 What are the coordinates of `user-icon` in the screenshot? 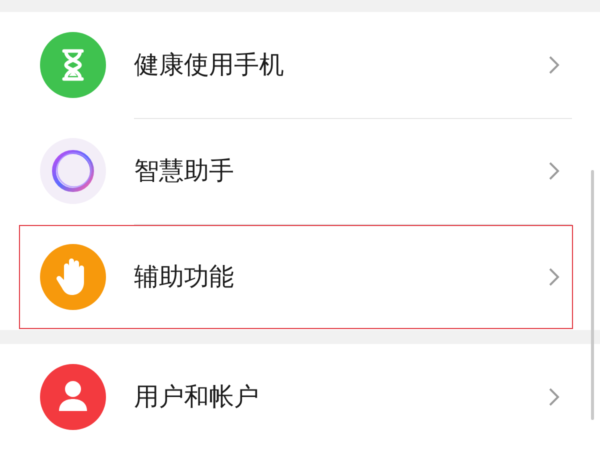 It's located at (73, 397).